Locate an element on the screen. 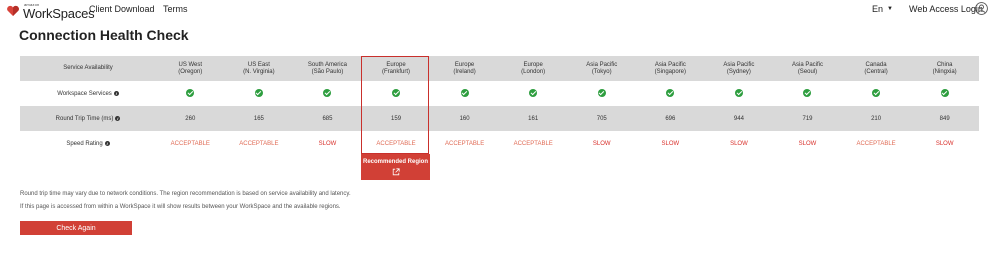 This screenshot has height=271, width=999. region-location: (Ningxia) is located at coordinates (944, 71).